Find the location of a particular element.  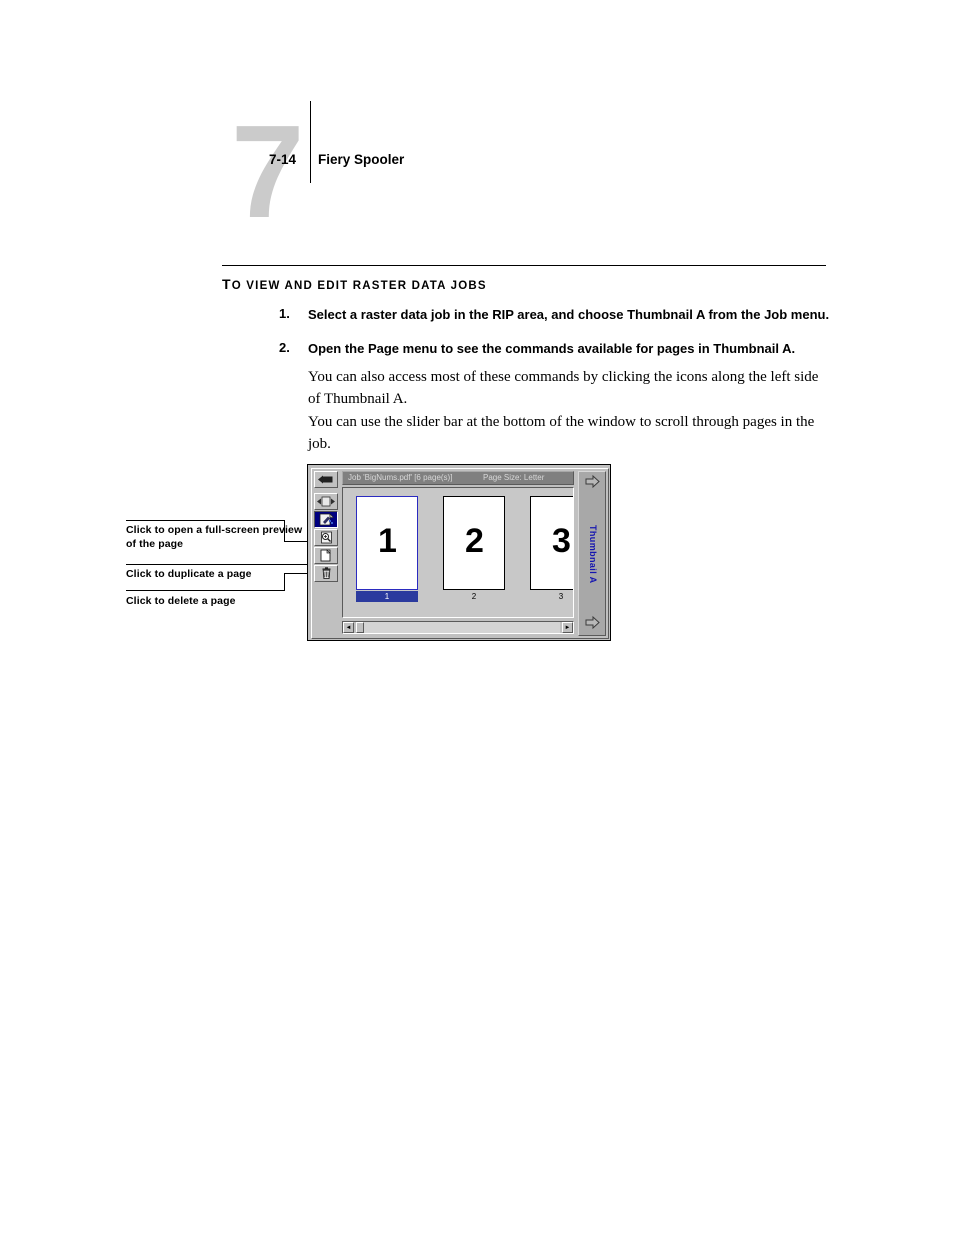

back-arrow-icon is located at coordinates (325, 479).